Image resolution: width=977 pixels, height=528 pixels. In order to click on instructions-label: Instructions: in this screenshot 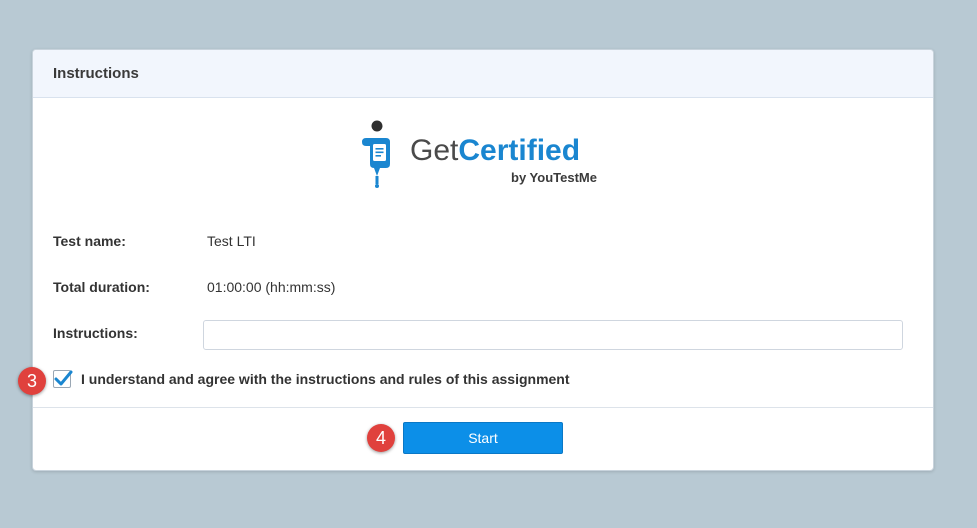, I will do `click(95, 333)`.